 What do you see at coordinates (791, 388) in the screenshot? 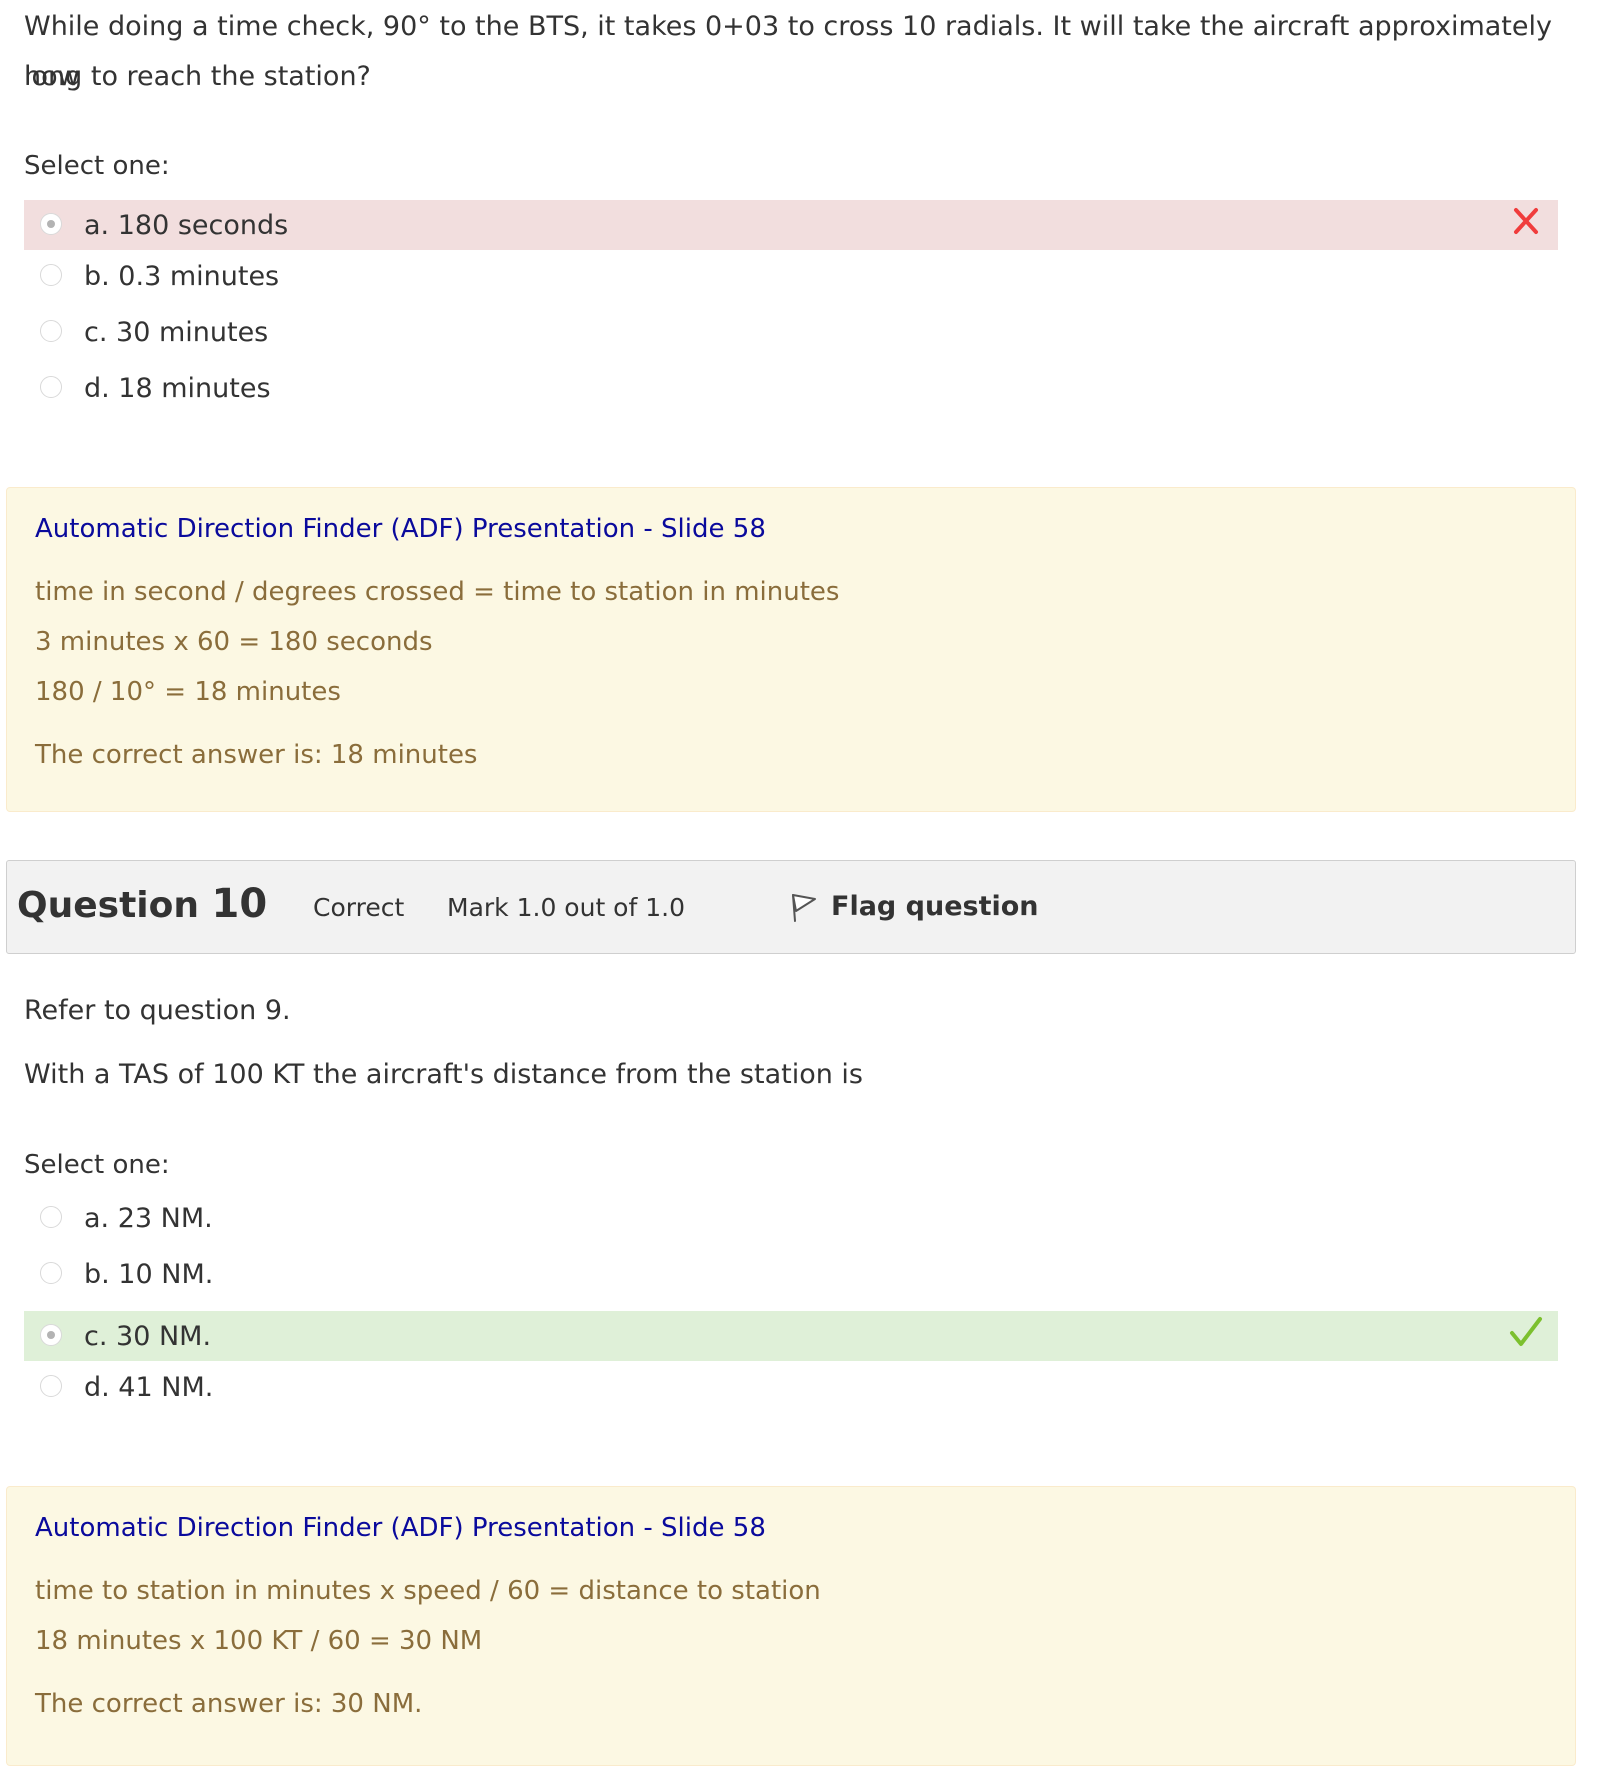
I see `answer-option-d: d. 18 minutes` at bounding box center [791, 388].